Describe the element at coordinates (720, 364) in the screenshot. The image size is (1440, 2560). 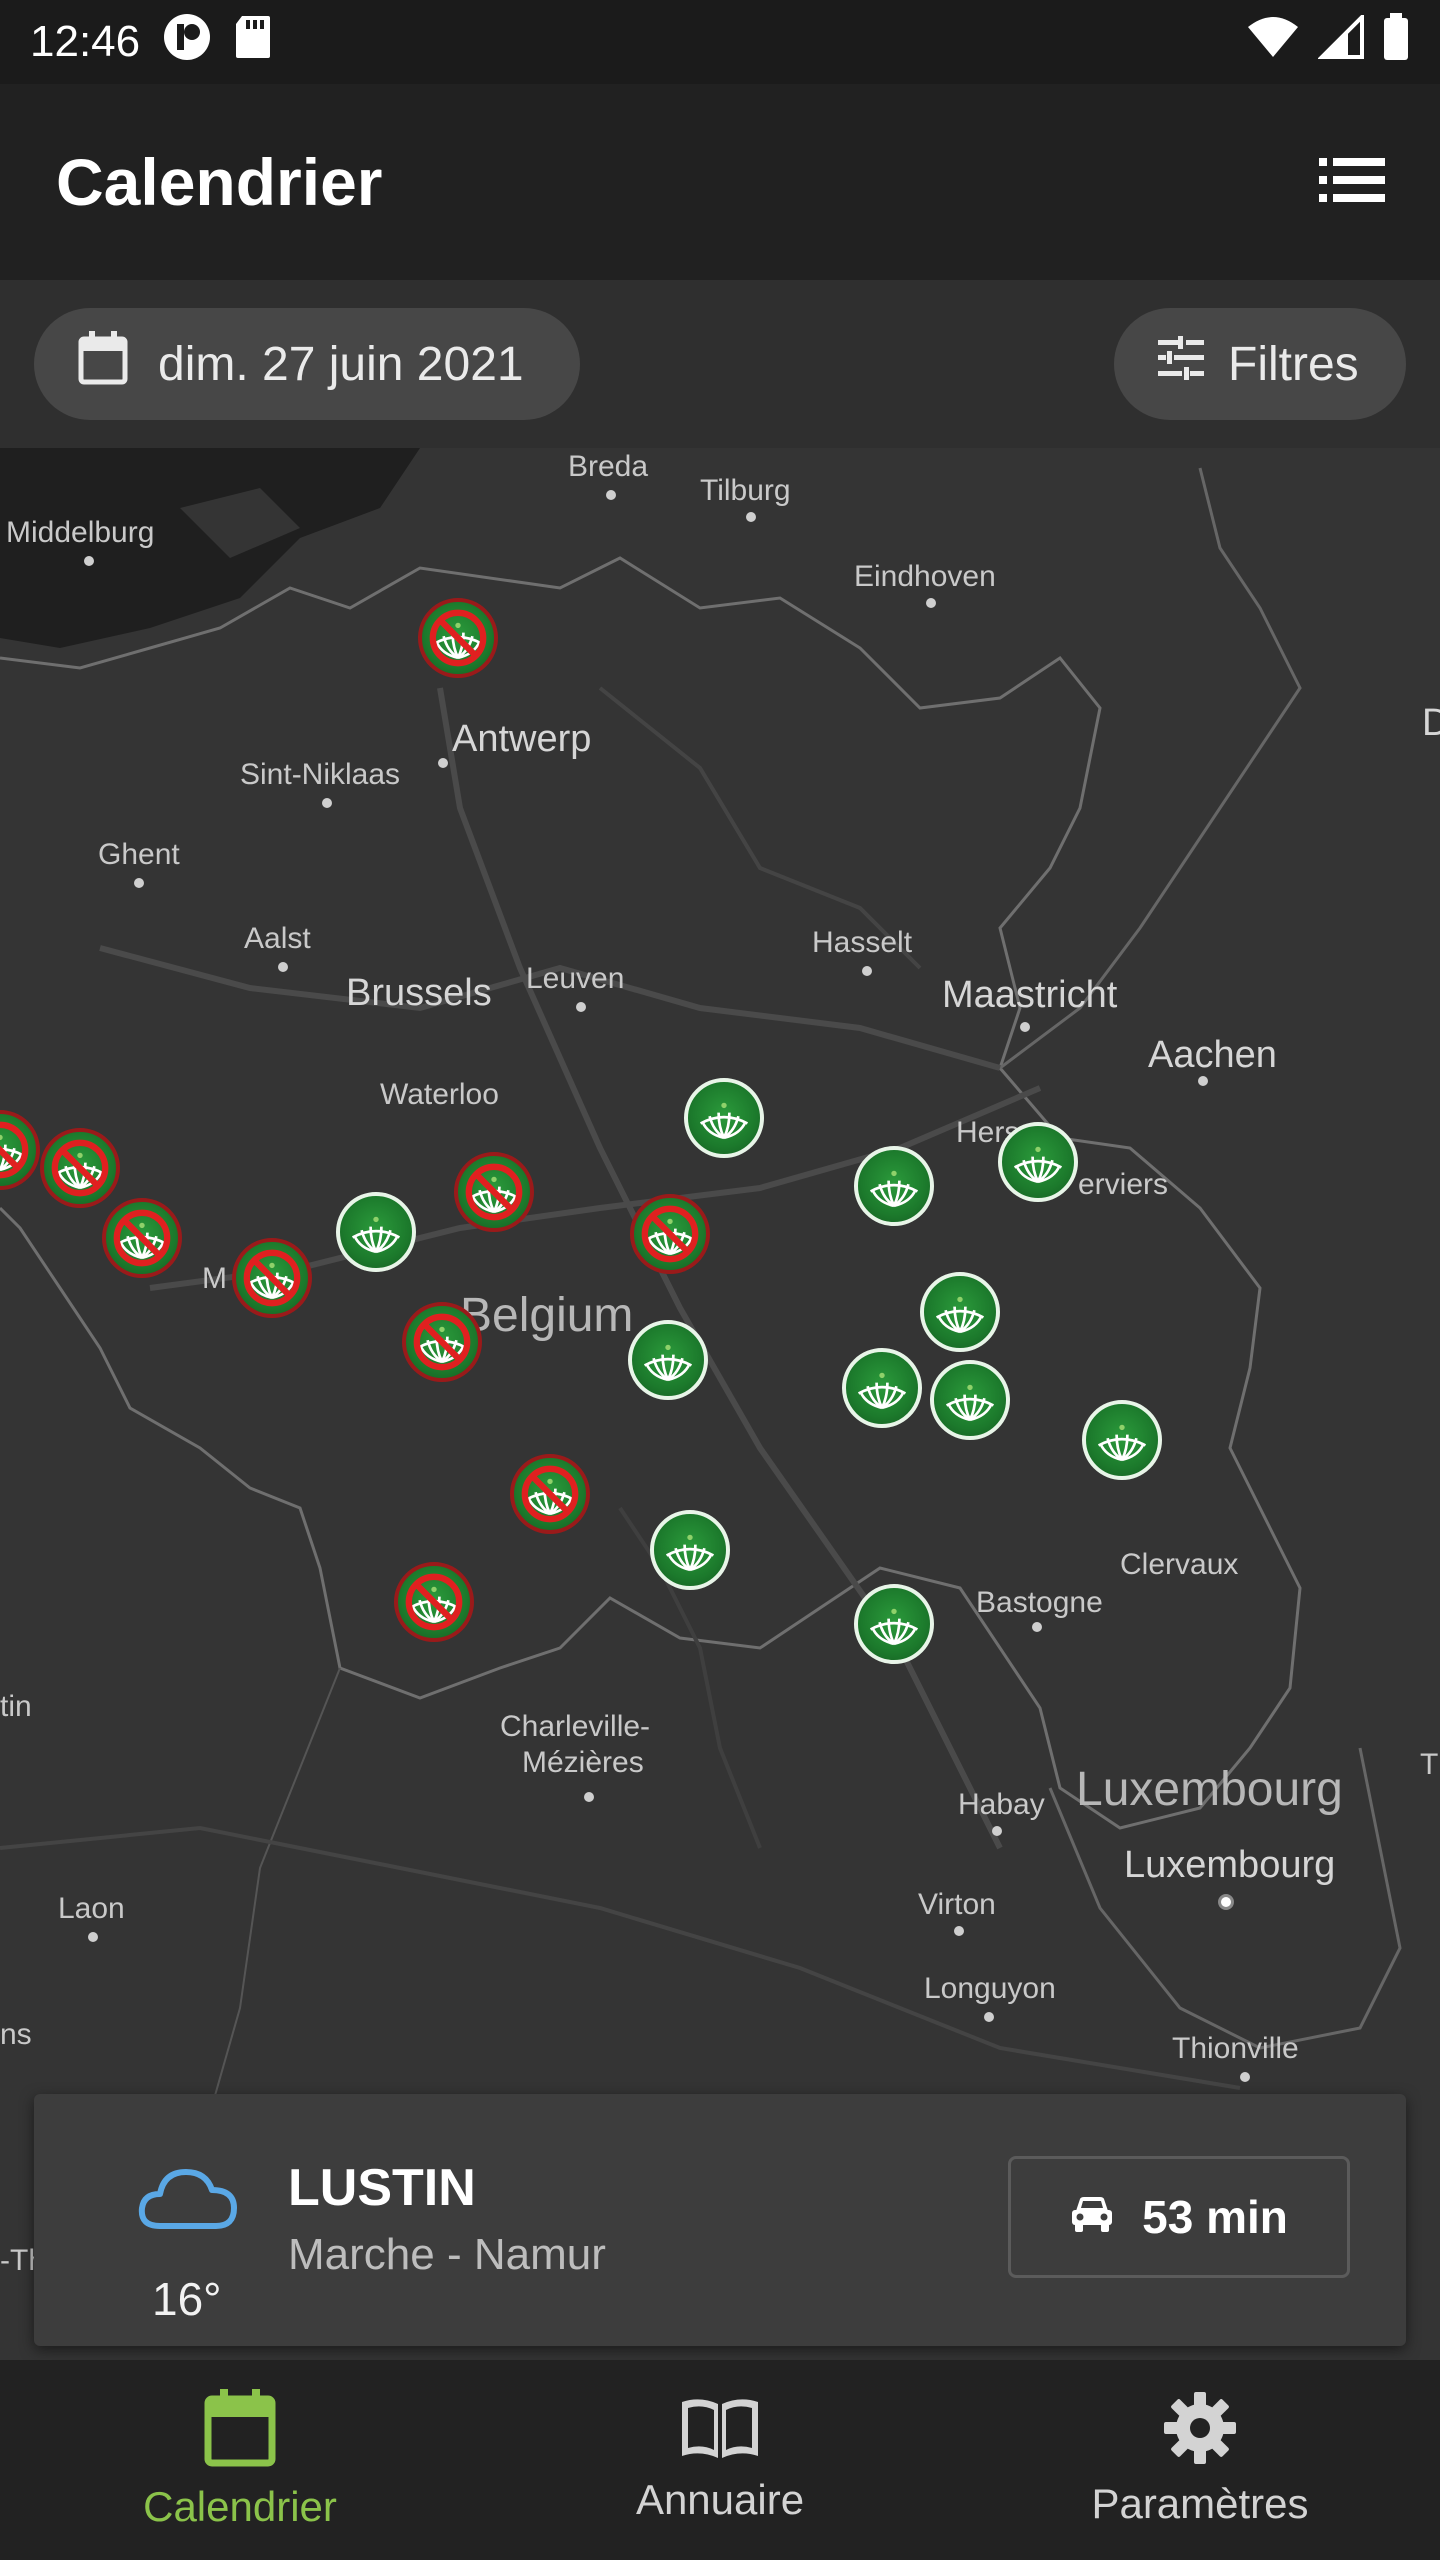
I see `filter-bar: dim. 27 juin 2021 Filtres` at that location.